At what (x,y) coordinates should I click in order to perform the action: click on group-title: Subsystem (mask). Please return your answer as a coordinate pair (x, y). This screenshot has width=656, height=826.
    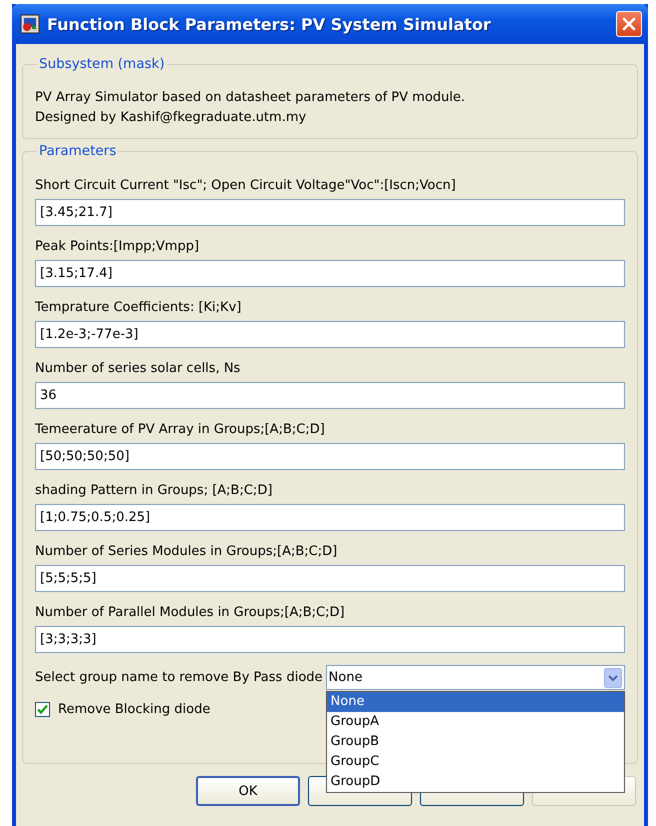
    Looking at the image, I should click on (102, 64).